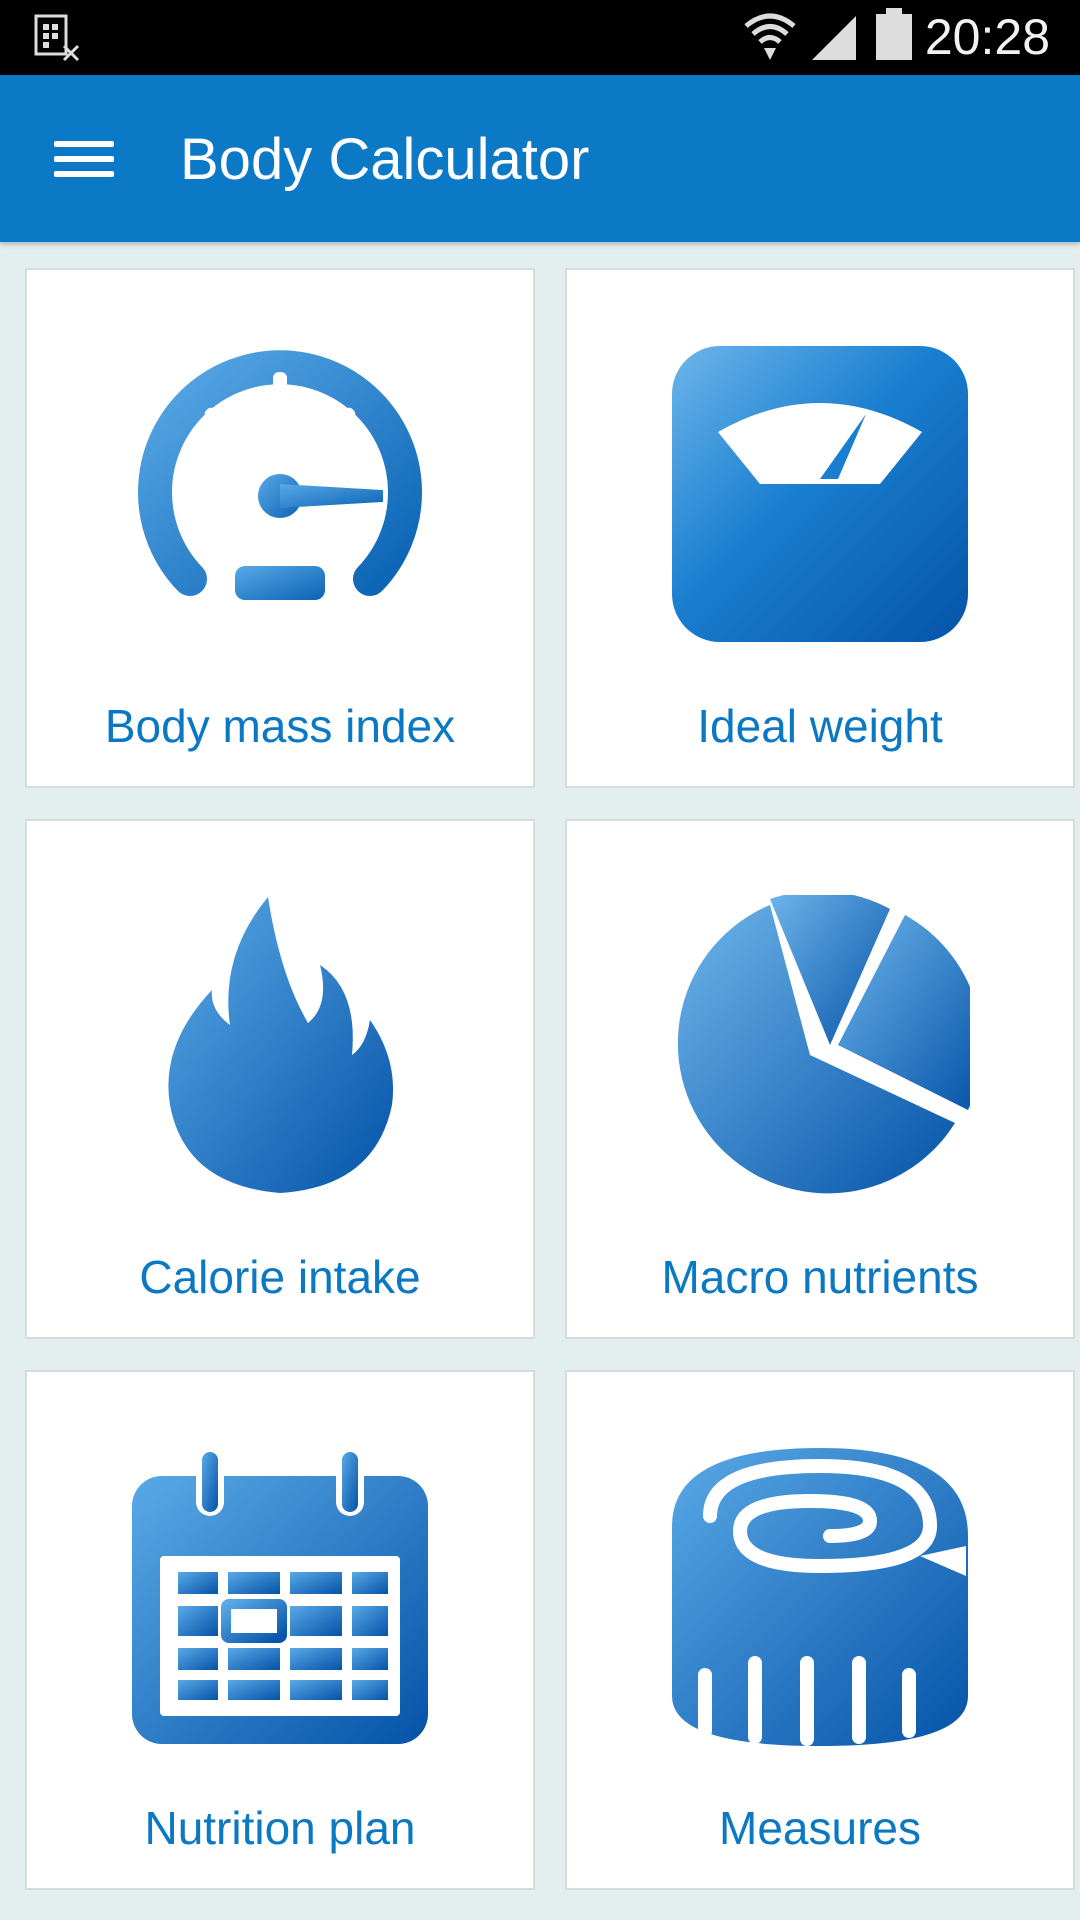 This screenshot has width=1080, height=1920. What do you see at coordinates (83, 158) in the screenshot?
I see `menu-icon` at bounding box center [83, 158].